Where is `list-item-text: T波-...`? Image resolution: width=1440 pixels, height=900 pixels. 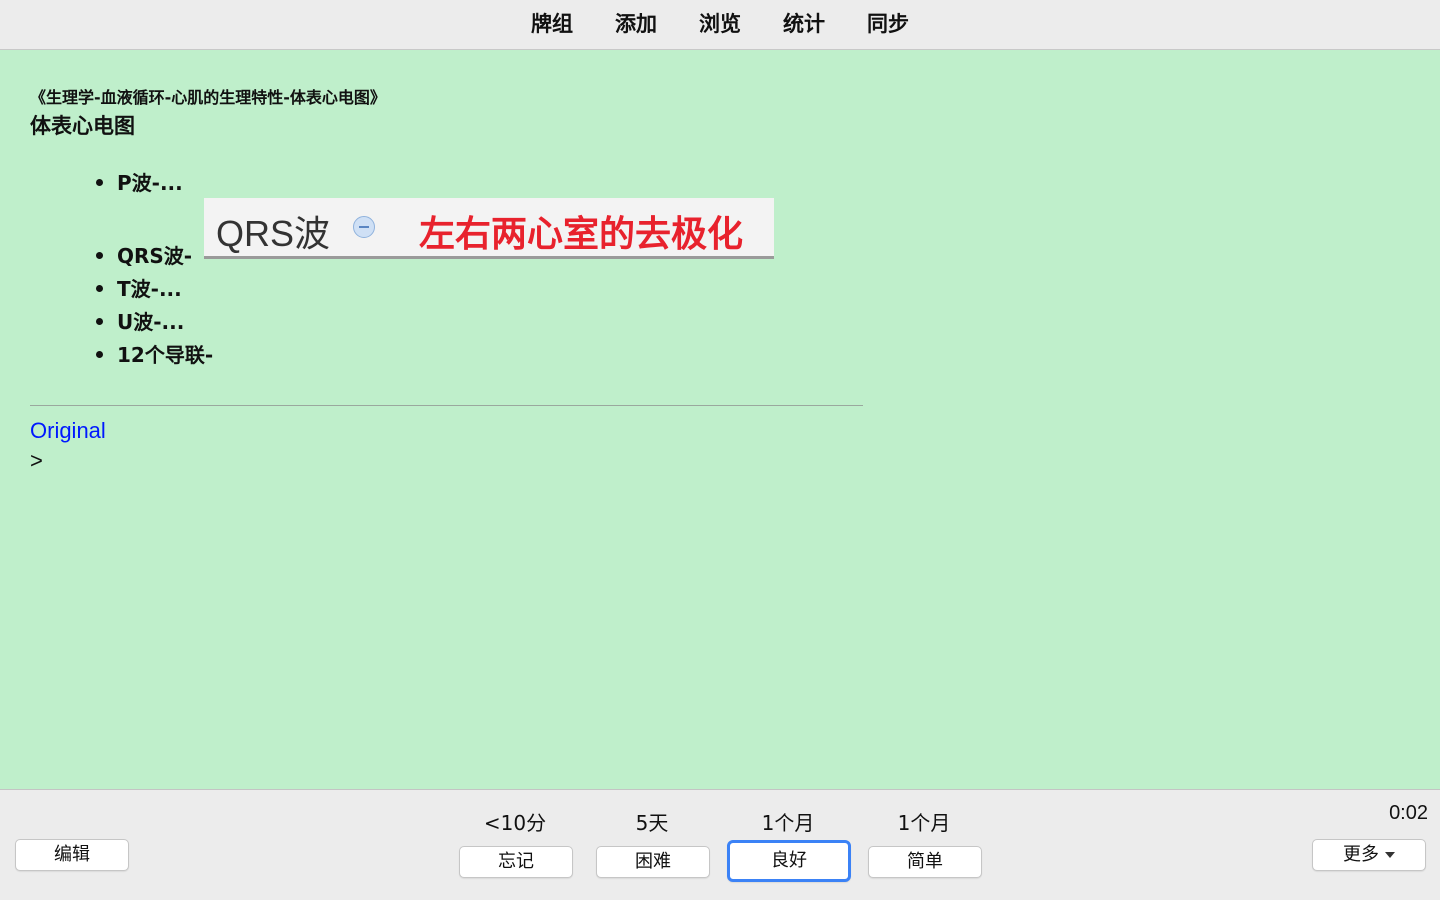 list-item-text: T波-... is located at coordinates (149, 289).